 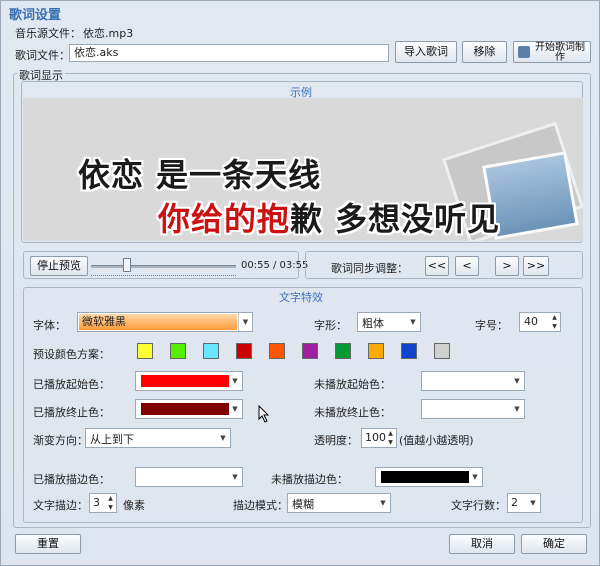 I want to click on ok-button: 确定, so click(x=554, y=544).